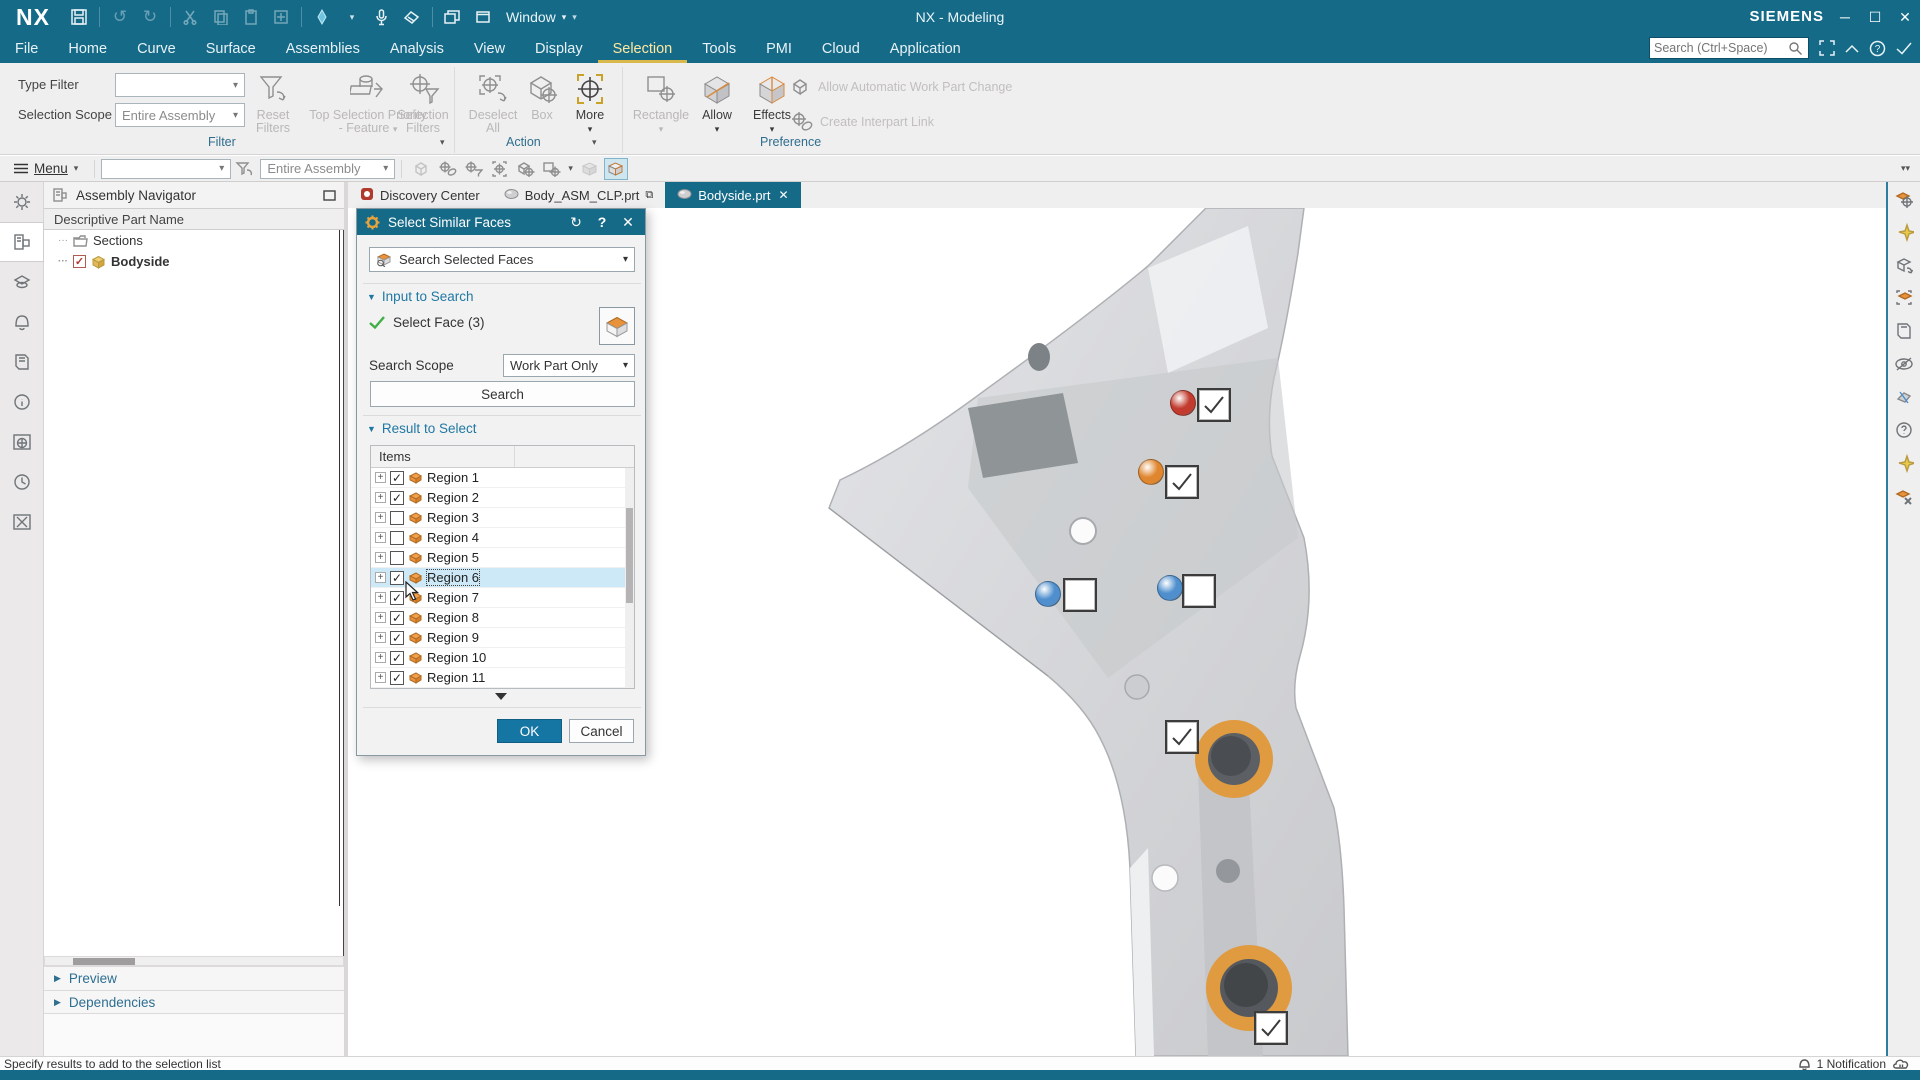  What do you see at coordinates (453, 17) in the screenshot?
I see `cascade-windows-icon` at bounding box center [453, 17].